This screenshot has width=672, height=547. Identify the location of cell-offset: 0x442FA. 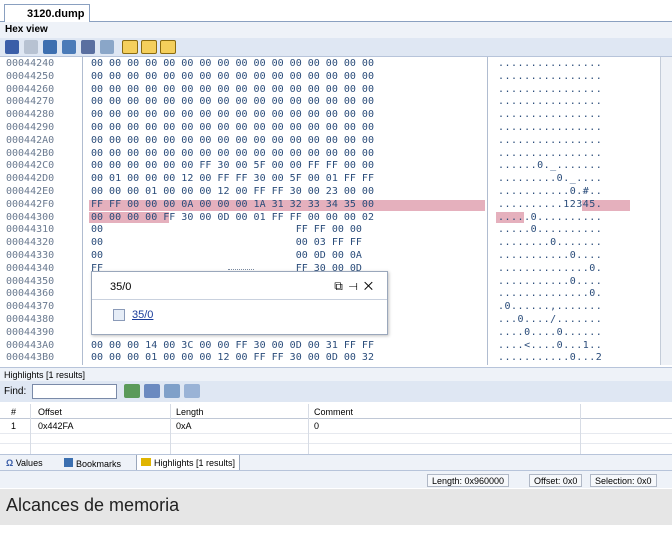
(56, 426).